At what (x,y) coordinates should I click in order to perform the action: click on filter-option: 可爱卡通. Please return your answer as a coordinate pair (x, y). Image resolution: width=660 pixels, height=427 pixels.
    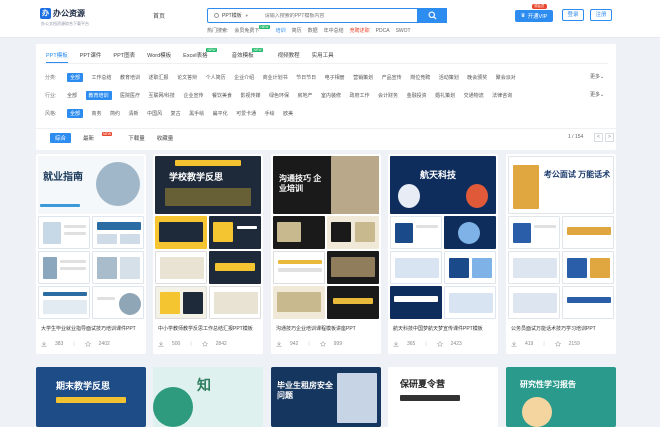
    Looking at the image, I should click on (246, 113).